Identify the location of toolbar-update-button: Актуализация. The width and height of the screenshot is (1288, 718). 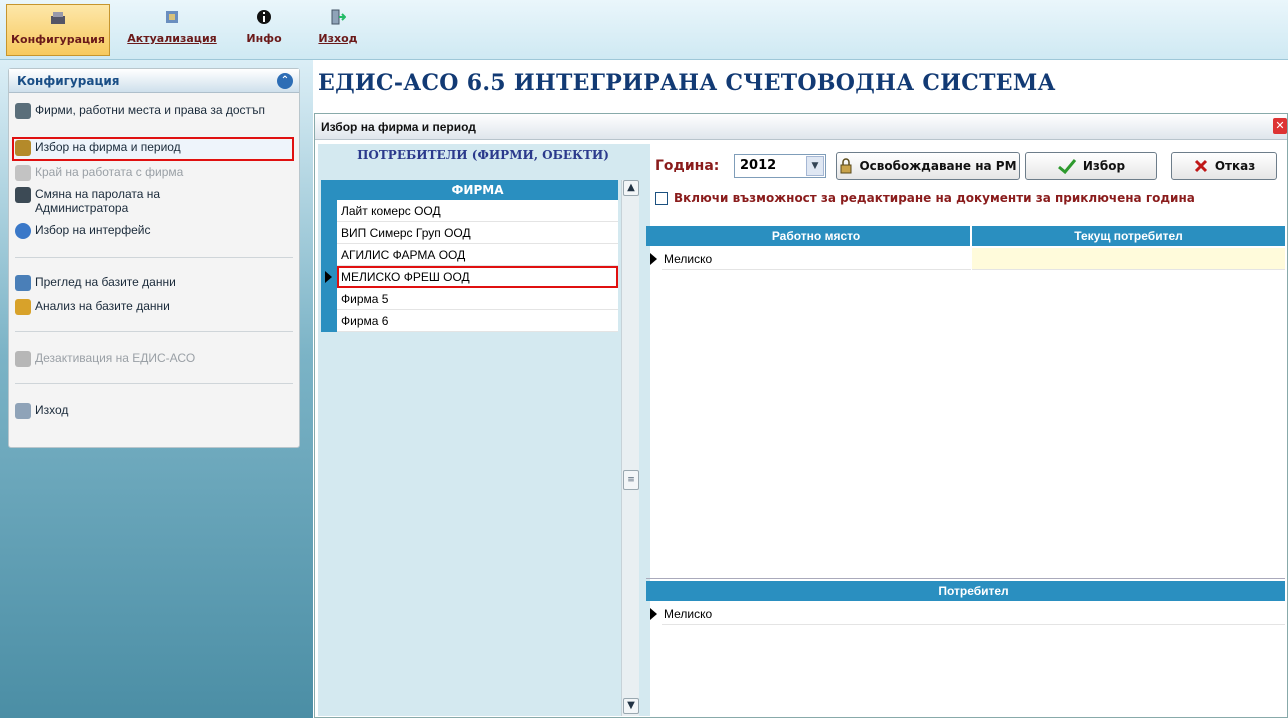
(172, 30).